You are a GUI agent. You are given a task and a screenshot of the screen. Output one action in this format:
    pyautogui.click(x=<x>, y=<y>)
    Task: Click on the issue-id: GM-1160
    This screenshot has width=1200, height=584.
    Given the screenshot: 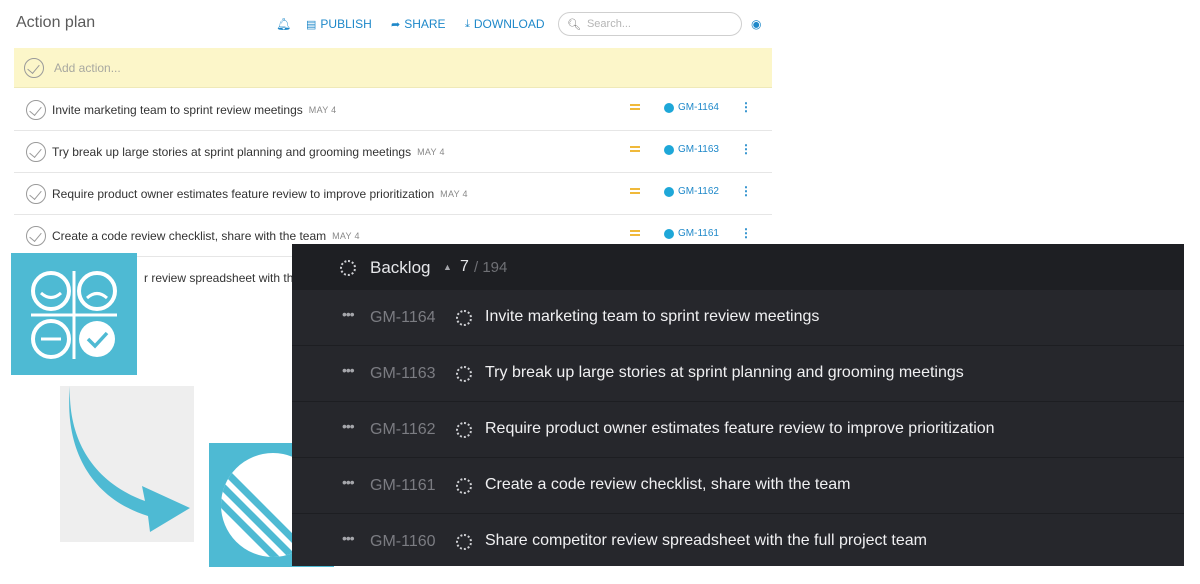 What is the action you would take?
    pyautogui.click(x=403, y=541)
    